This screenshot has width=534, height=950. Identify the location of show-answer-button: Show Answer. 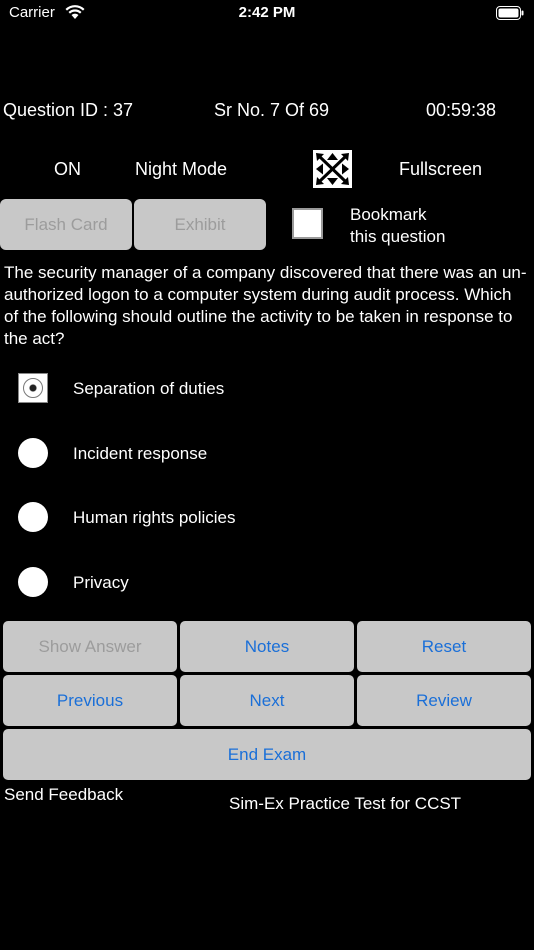
(90, 646).